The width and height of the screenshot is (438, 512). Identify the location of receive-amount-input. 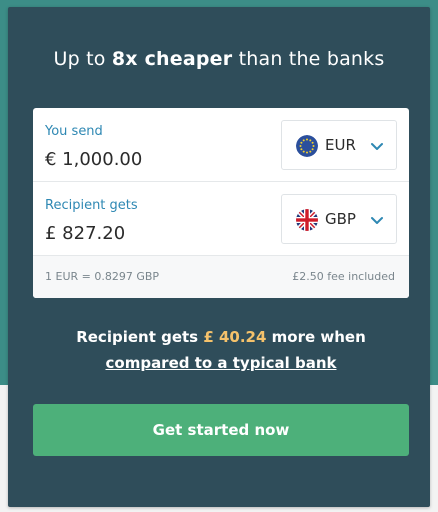
(155, 233).